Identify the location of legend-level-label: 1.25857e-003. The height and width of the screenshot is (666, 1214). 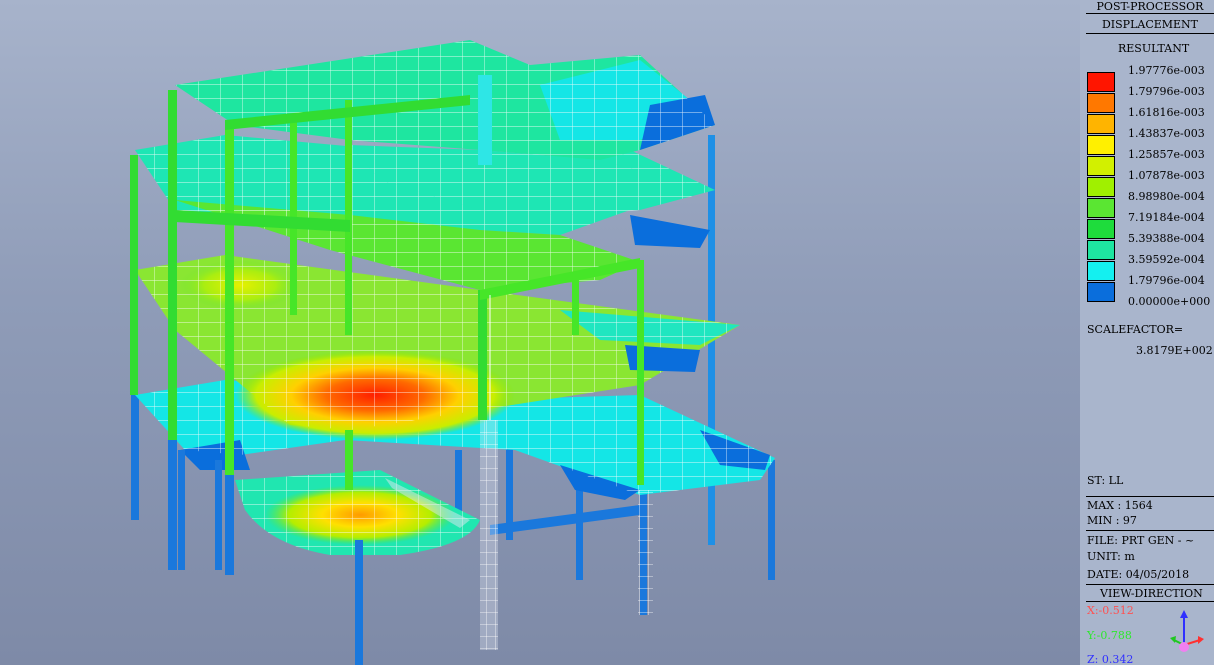
(1166, 154).